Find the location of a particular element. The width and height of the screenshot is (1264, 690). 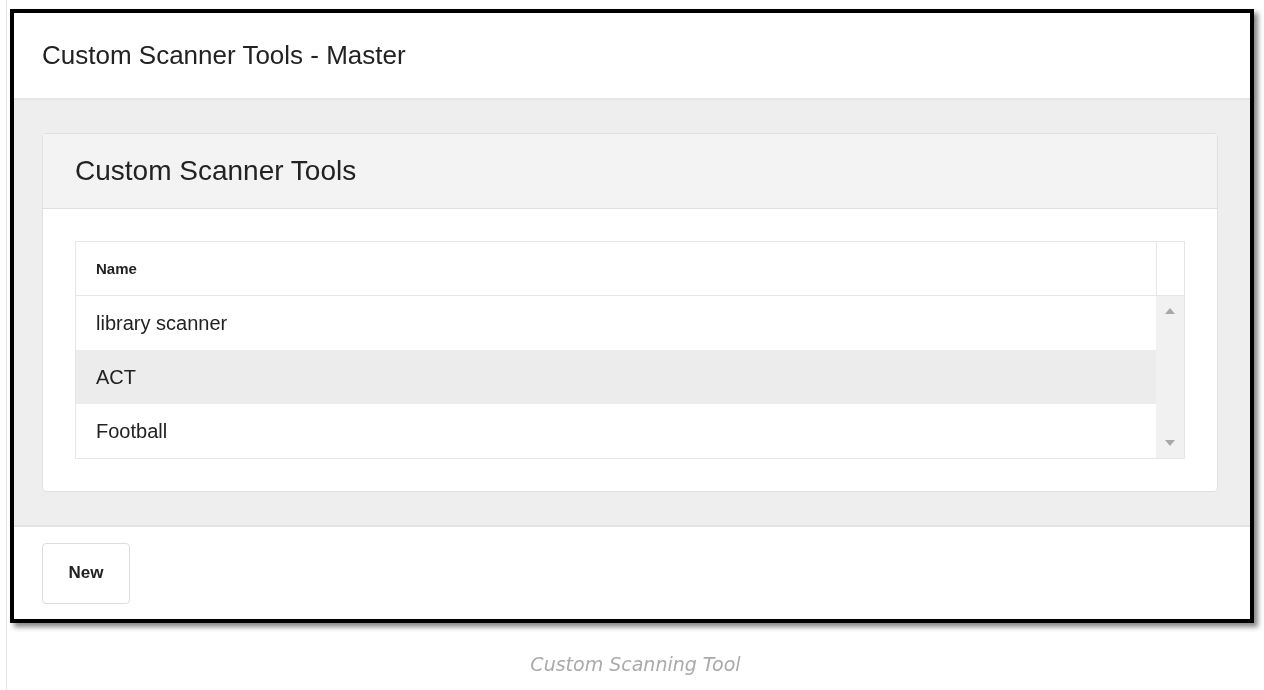

scroll-up-icon is located at coordinates (1170, 311).